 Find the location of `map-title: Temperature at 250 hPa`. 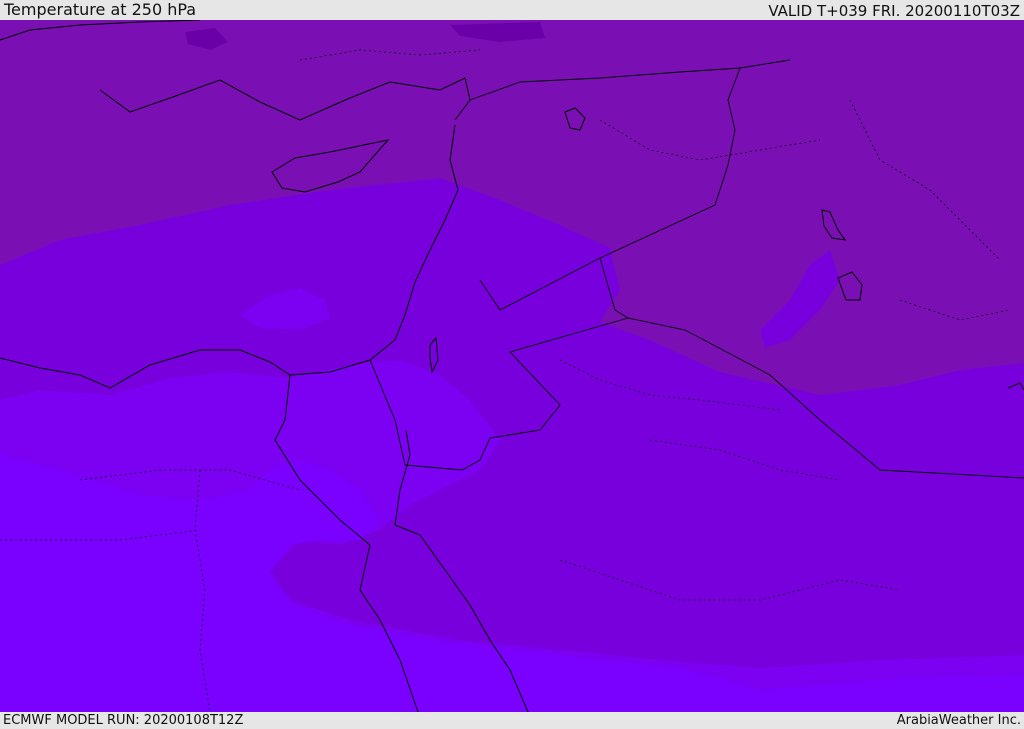

map-title: Temperature at 250 hPa is located at coordinates (100, 9).